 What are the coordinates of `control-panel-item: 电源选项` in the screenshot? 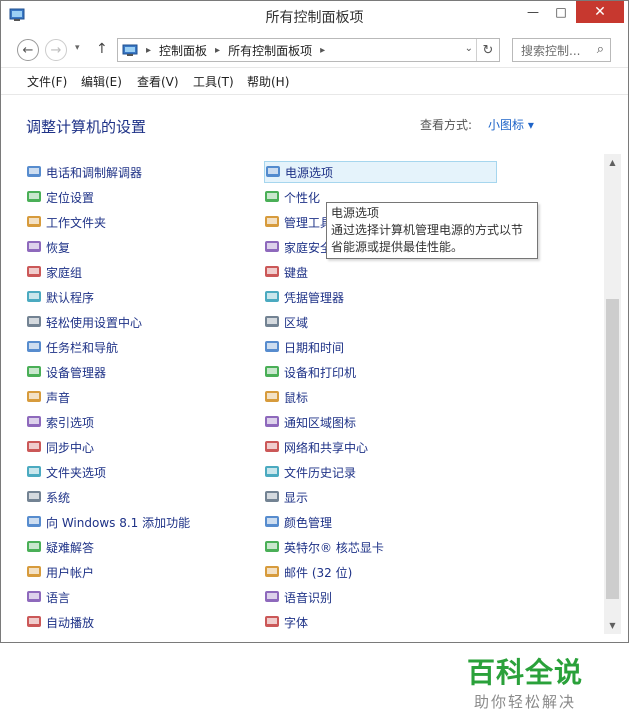 It's located at (380, 172).